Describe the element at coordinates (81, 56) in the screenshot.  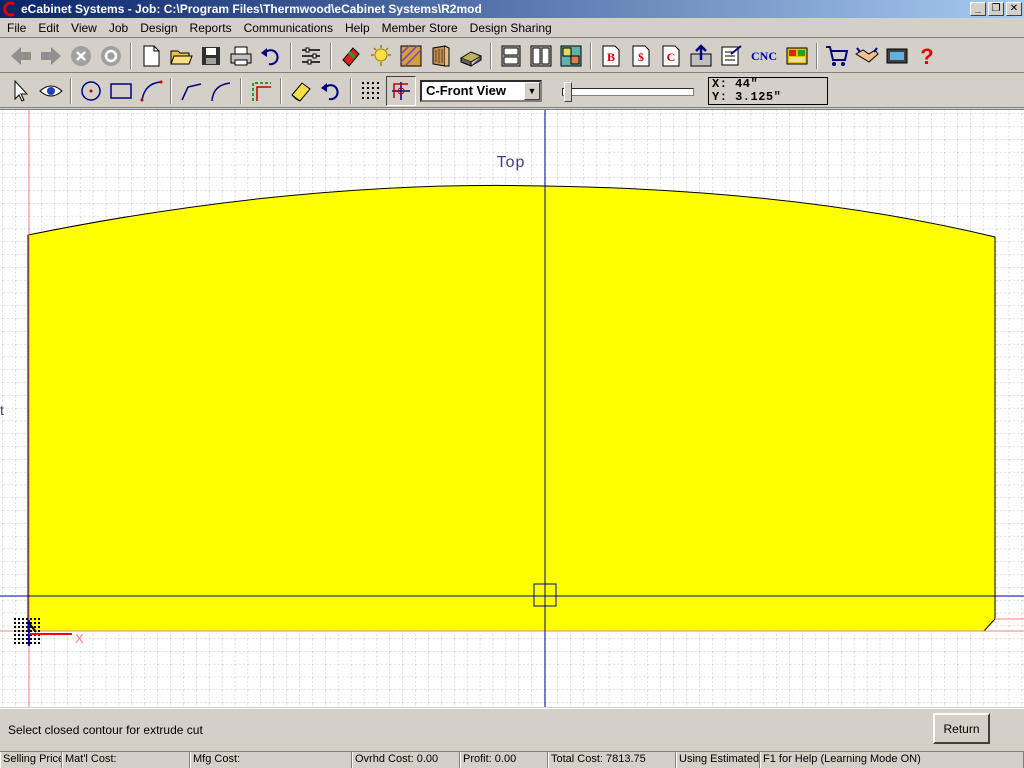
I see `stop-button` at that location.